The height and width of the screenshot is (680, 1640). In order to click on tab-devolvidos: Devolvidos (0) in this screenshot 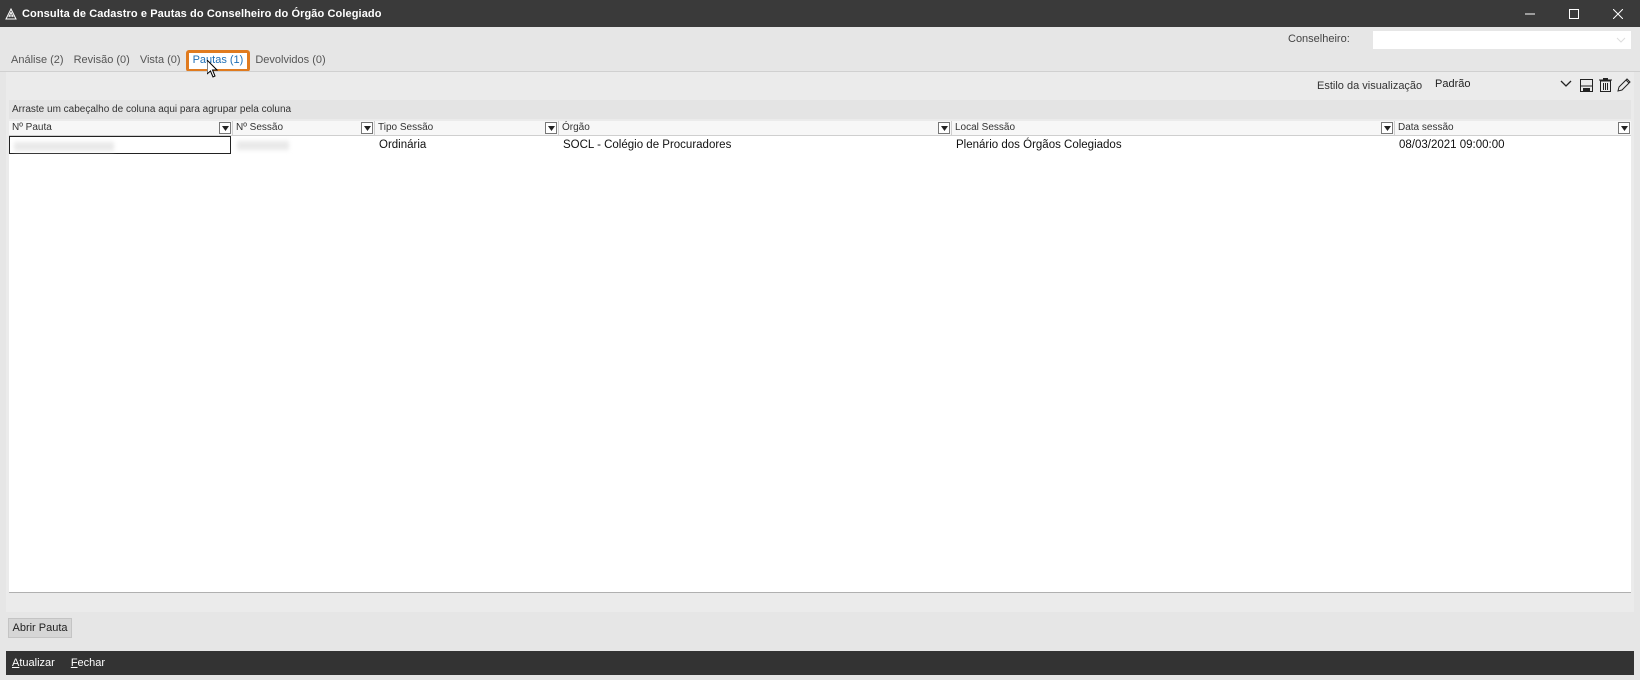, I will do `click(290, 61)`.